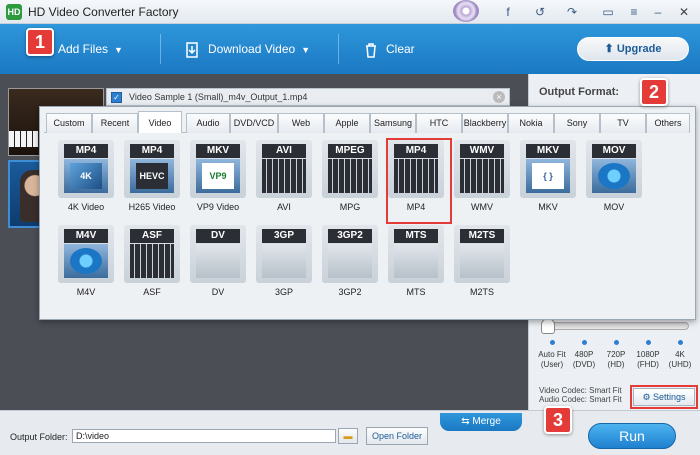 The height and width of the screenshot is (455, 700). I want to click on format-dv: DV DV, so click(218, 265).